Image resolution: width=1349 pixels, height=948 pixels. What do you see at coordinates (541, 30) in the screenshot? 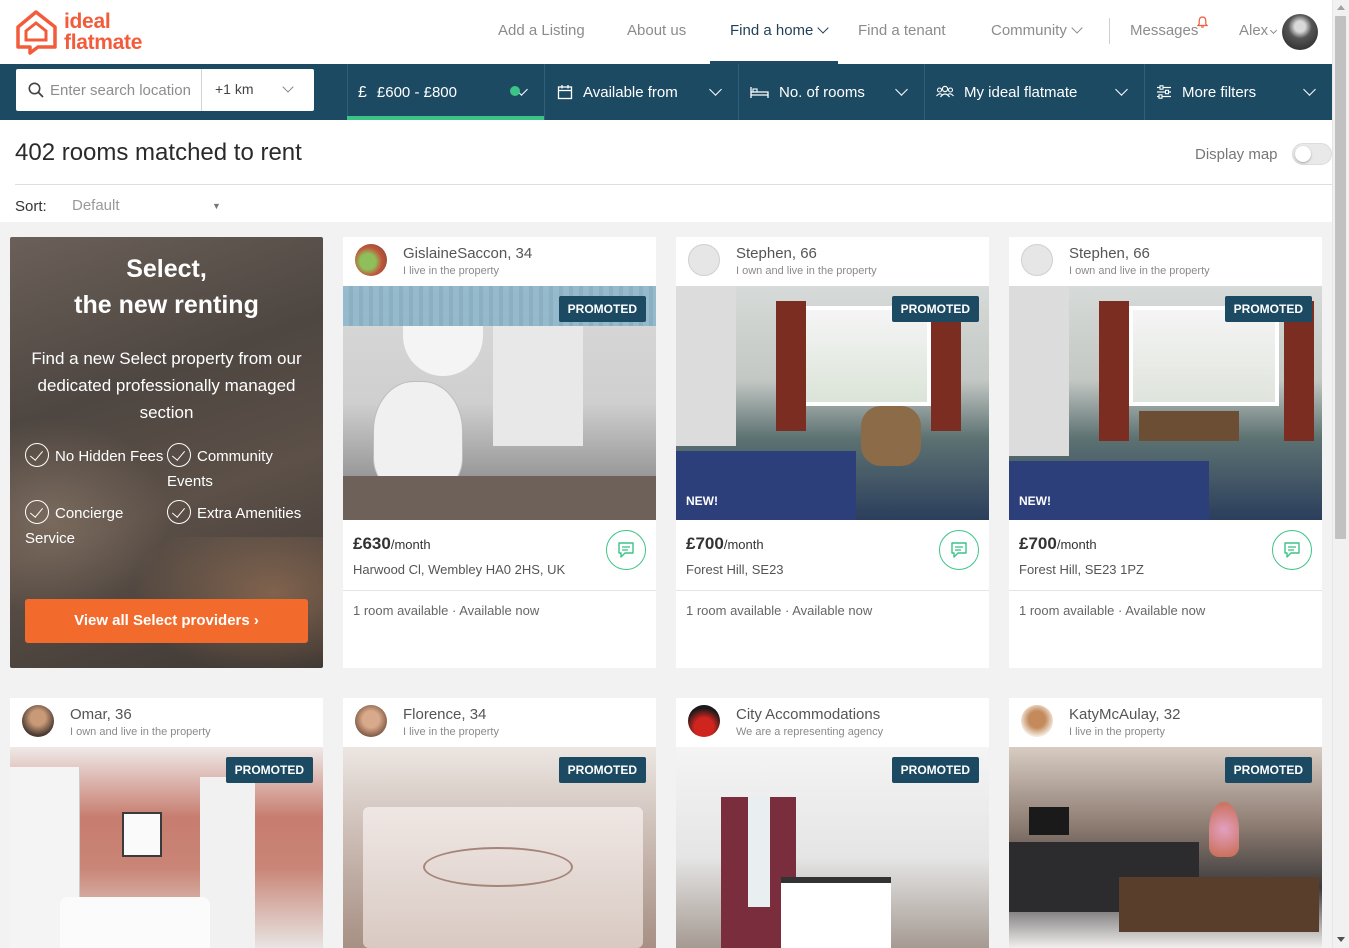
I see `nav-add-listing: Add a Listing` at bounding box center [541, 30].